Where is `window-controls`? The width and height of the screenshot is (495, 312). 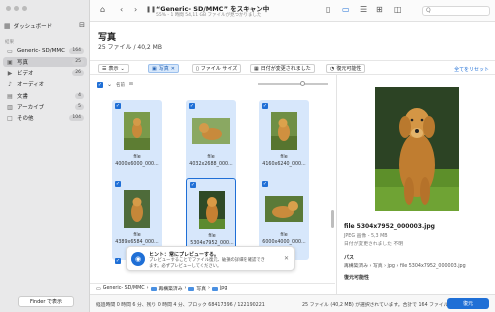
window-controls is located at coordinates (16, 8).